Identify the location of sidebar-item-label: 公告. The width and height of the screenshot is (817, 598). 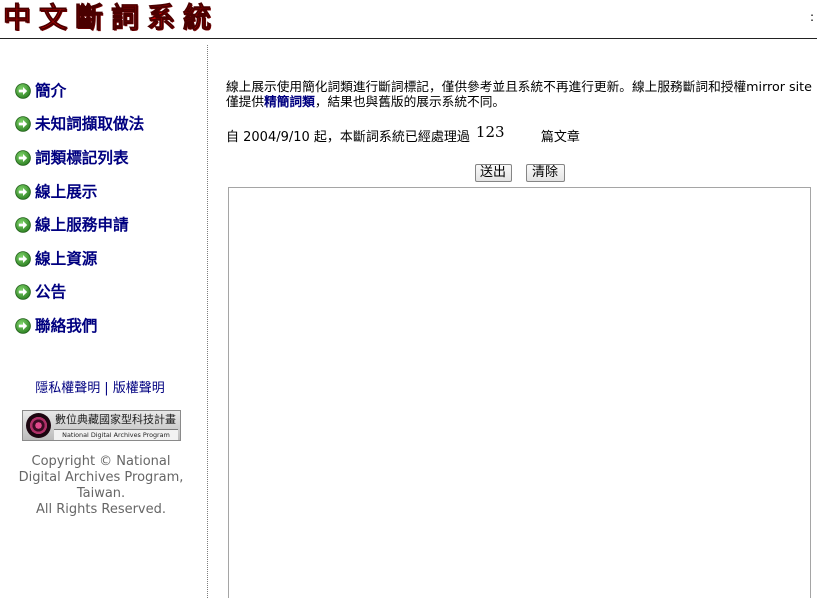
(51, 292).